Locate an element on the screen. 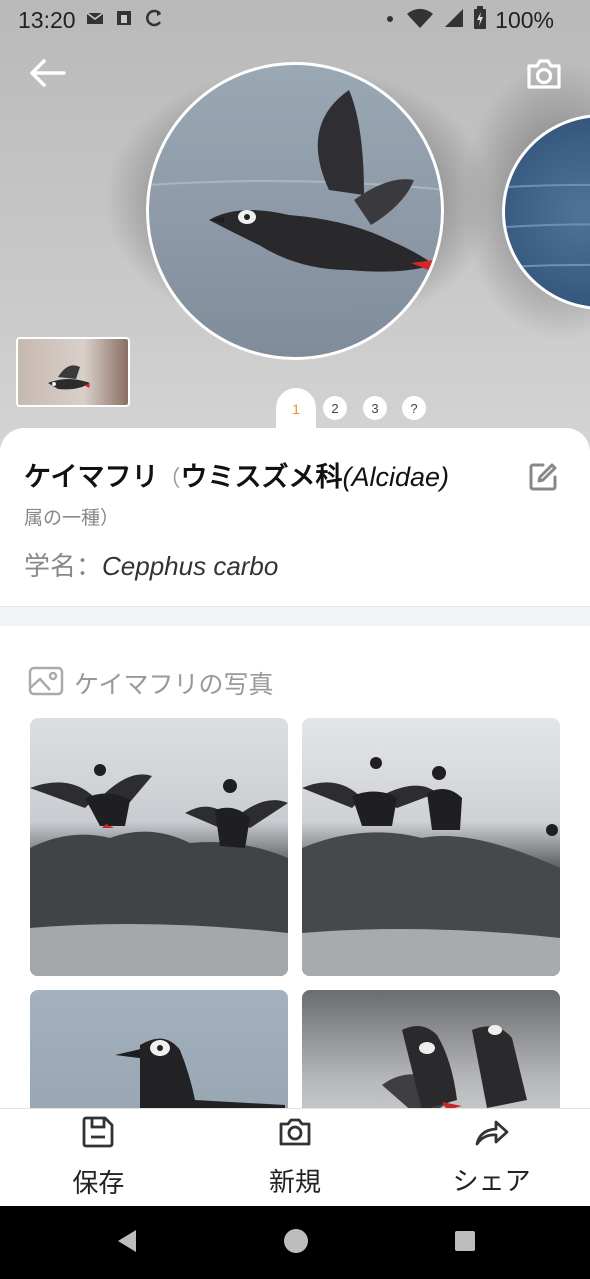  back-button is located at coordinates (47, 75).